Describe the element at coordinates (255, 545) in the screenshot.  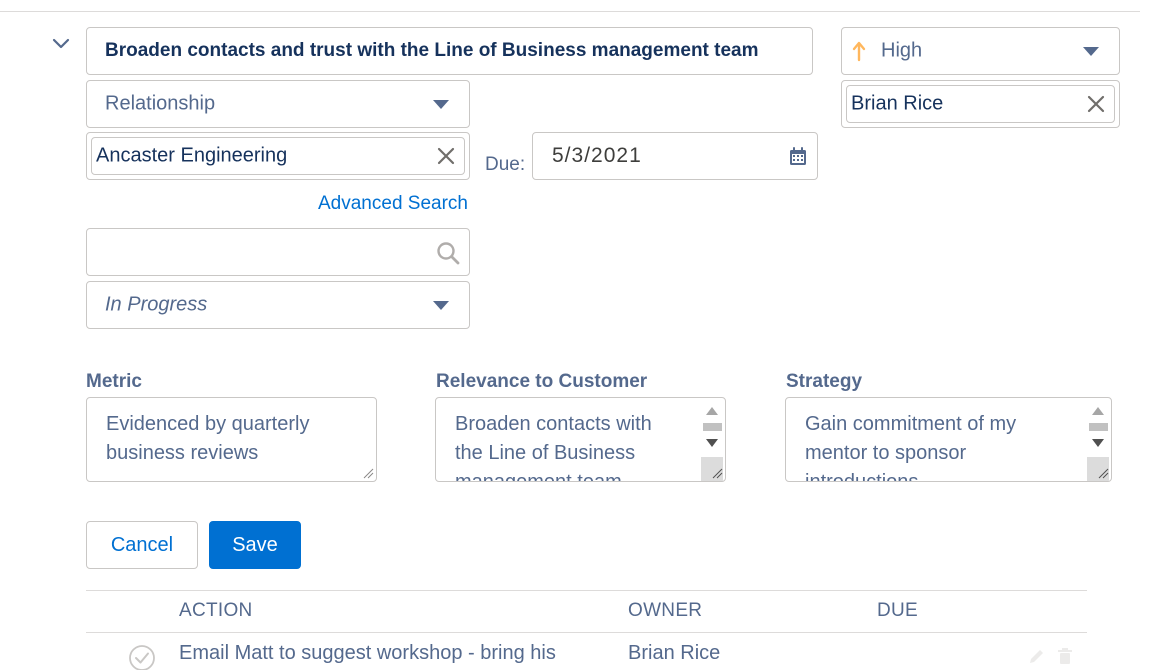
I see `save-button: Save` at that location.